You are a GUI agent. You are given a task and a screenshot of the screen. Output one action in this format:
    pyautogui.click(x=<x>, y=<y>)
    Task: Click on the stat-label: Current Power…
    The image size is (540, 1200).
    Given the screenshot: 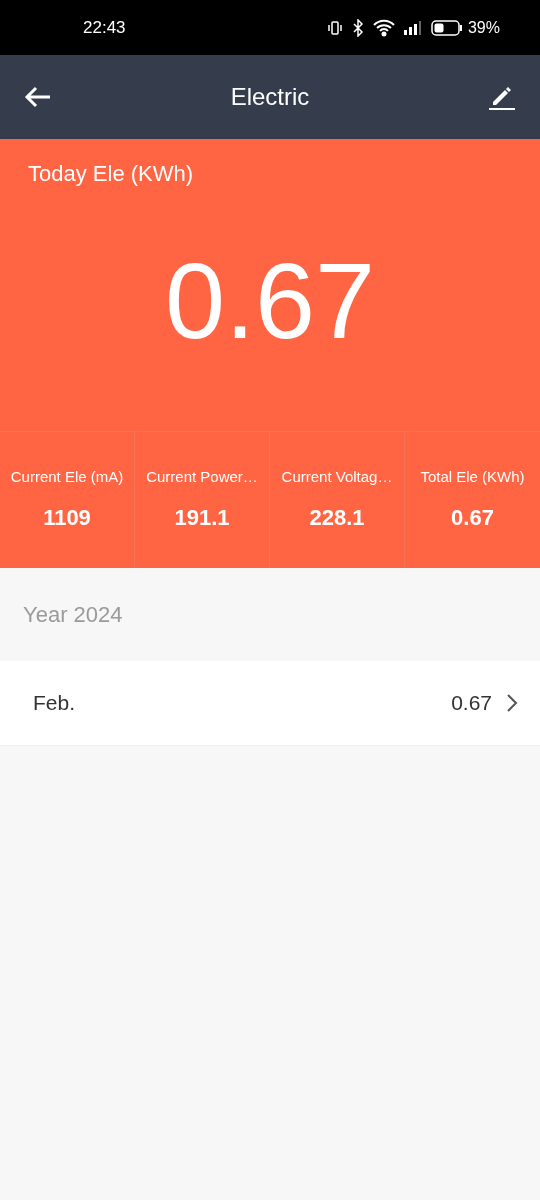 What is the action you would take?
    pyautogui.click(x=202, y=477)
    